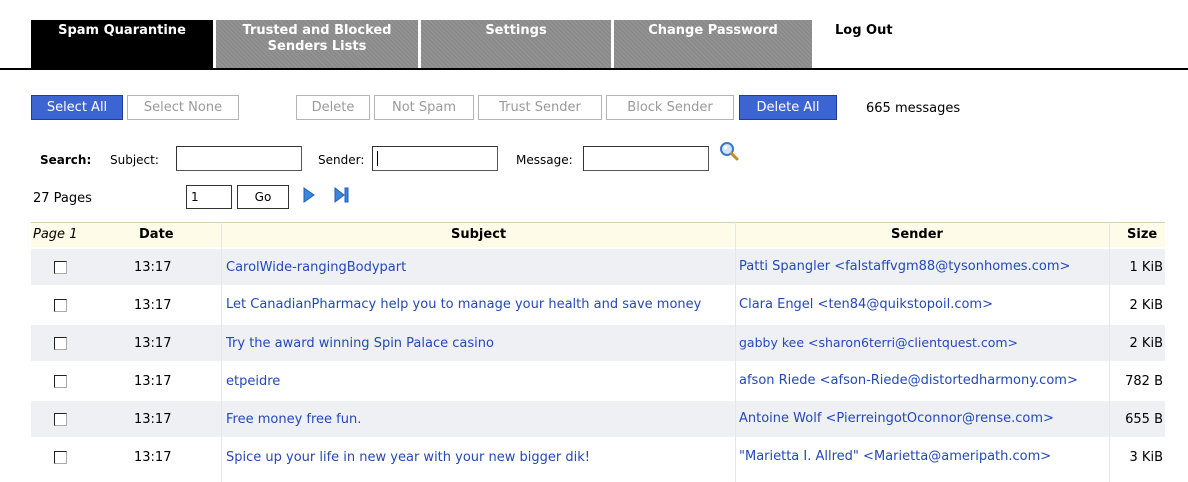 The height and width of the screenshot is (482, 1188). What do you see at coordinates (209, 197) in the screenshot?
I see `page-number-input: 1` at bounding box center [209, 197].